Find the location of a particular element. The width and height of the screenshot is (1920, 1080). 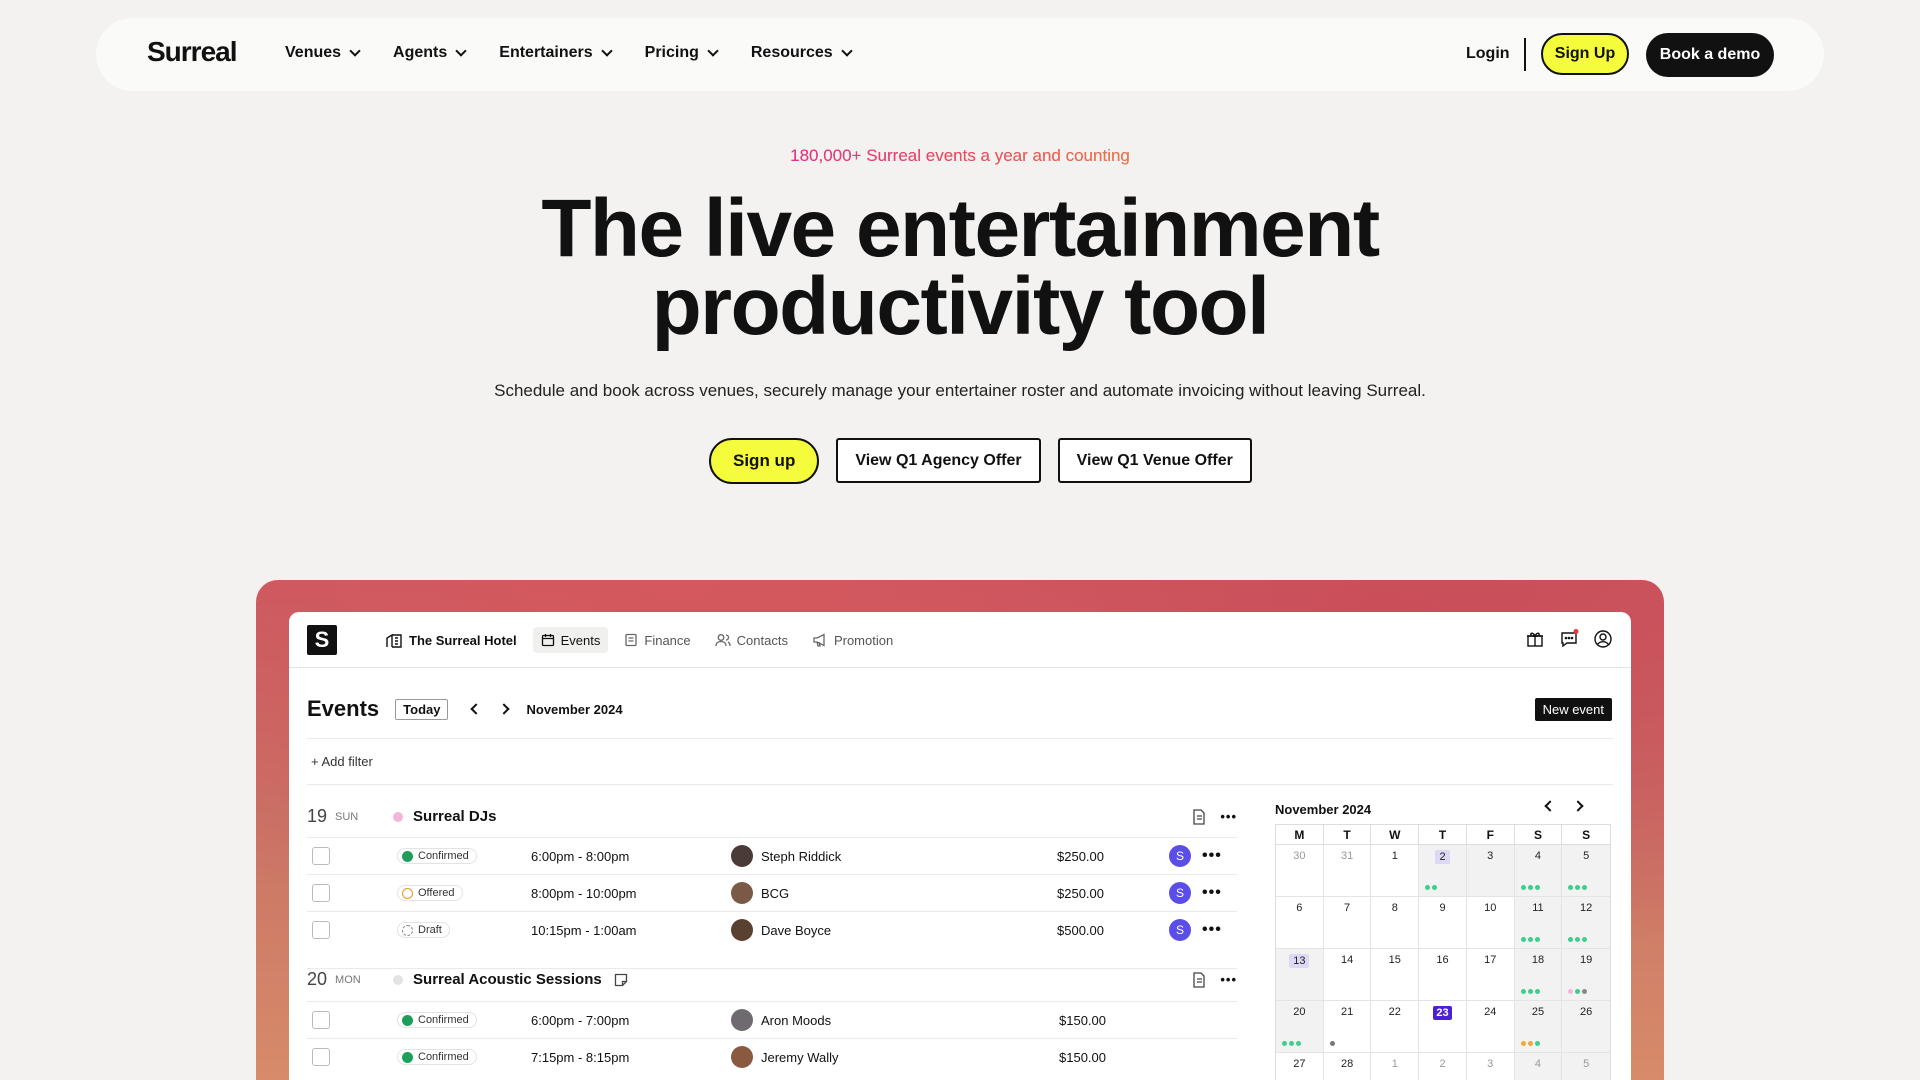

cal-day: 7 is located at coordinates (1347, 923).